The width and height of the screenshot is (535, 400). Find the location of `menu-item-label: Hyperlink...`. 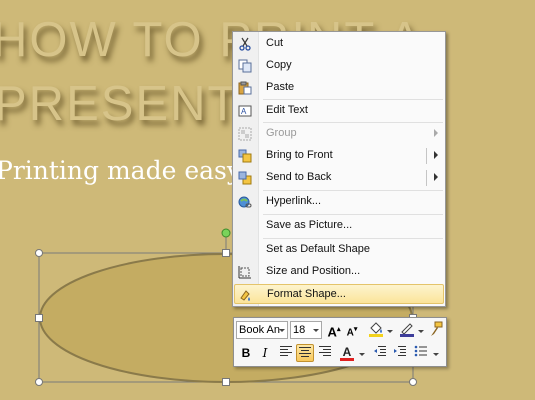

menu-item-label: Hyperlink... is located at coordinates (294, 201).